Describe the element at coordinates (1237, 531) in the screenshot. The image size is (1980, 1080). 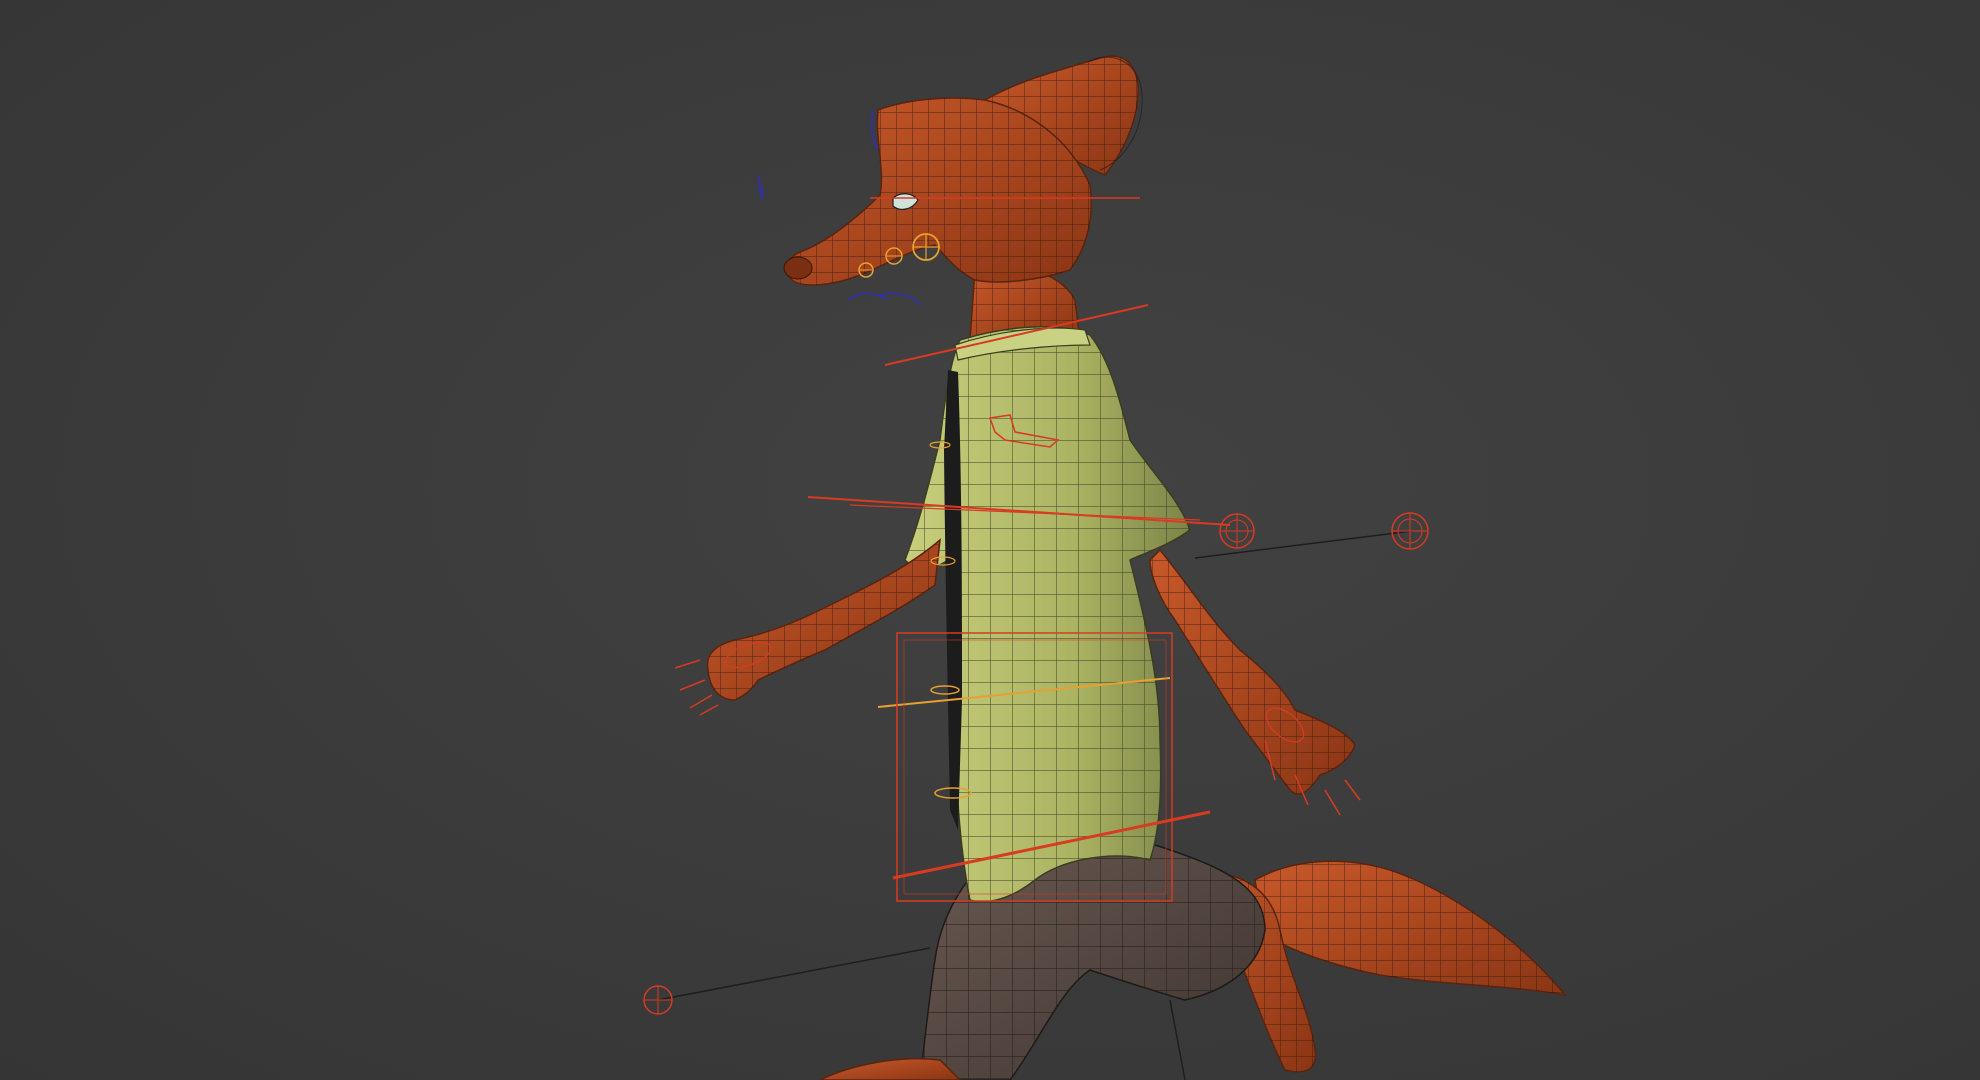
I see `hand-ik-control` at that location.